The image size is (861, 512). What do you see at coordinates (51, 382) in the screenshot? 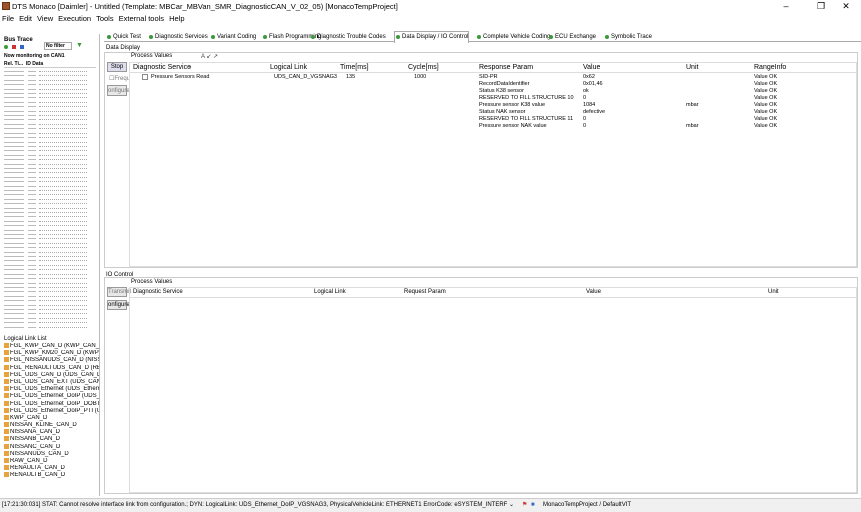
I see `logical-link-item: FGL_UDS_CAN_EXT (UDS_CAN_EXT)` at bounding box center [51, 382].